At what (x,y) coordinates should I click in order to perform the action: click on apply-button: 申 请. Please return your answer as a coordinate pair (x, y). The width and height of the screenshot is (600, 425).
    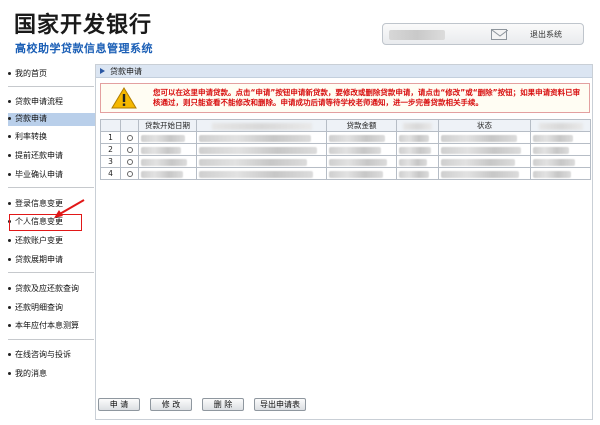
    Looking at the image, I should click on (119, 404).